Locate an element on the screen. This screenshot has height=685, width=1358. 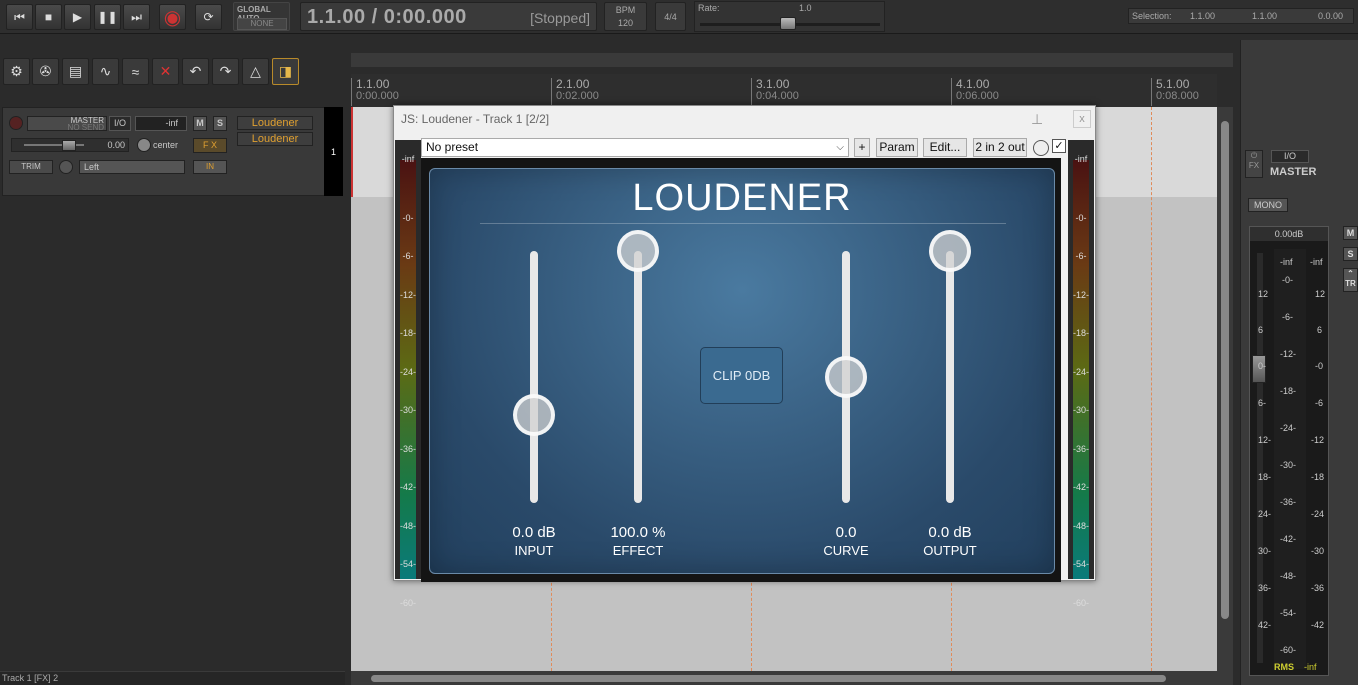
output-slider-track is located at coordinates (950, 377).